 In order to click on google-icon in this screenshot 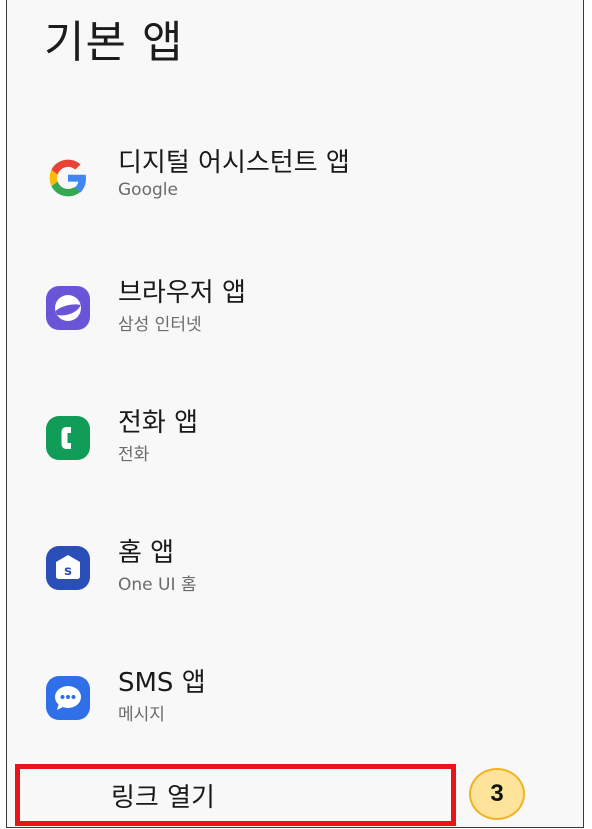, I will do `click(67, 178)`.